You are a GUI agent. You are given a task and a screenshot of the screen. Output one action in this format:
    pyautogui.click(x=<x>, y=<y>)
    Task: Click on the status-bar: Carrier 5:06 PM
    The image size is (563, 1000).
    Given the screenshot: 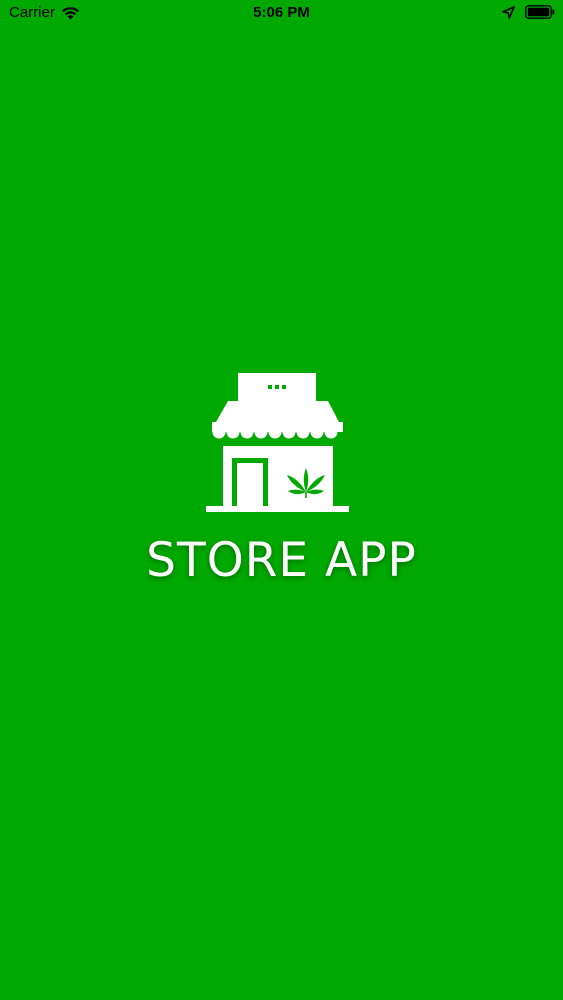 What is the action you would take?
    pyautogui.click(x=281, y=15)
    